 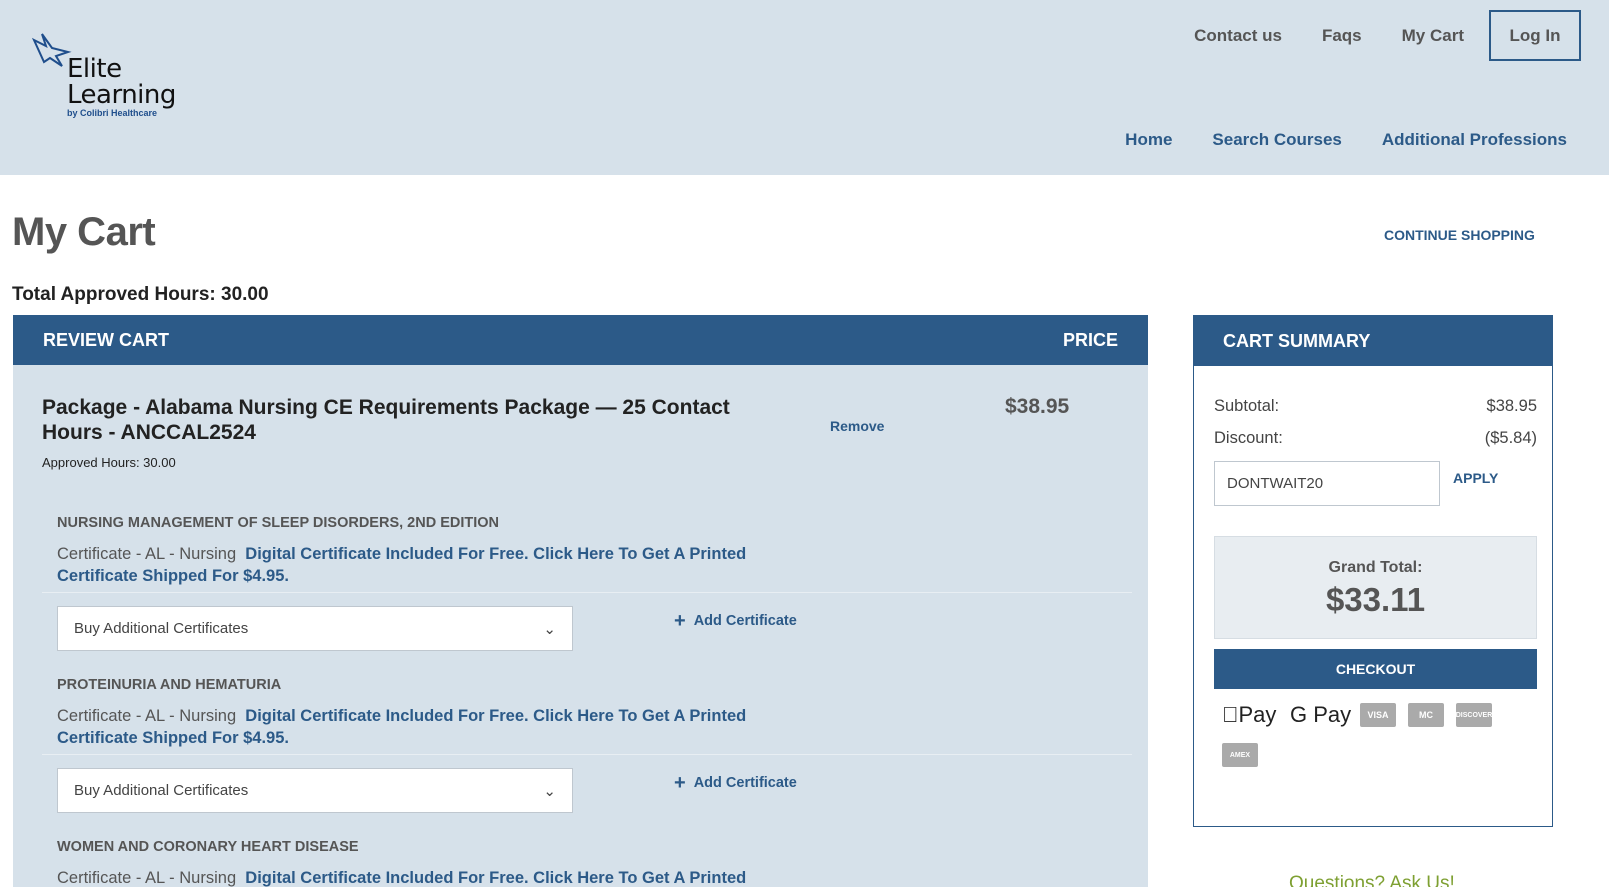 What do you see at coordinates (208, 847) in the screenshot?
I see `course-title: WOMEN AND CORONARY HEART DISEASE` at bounding box center [208, 847].